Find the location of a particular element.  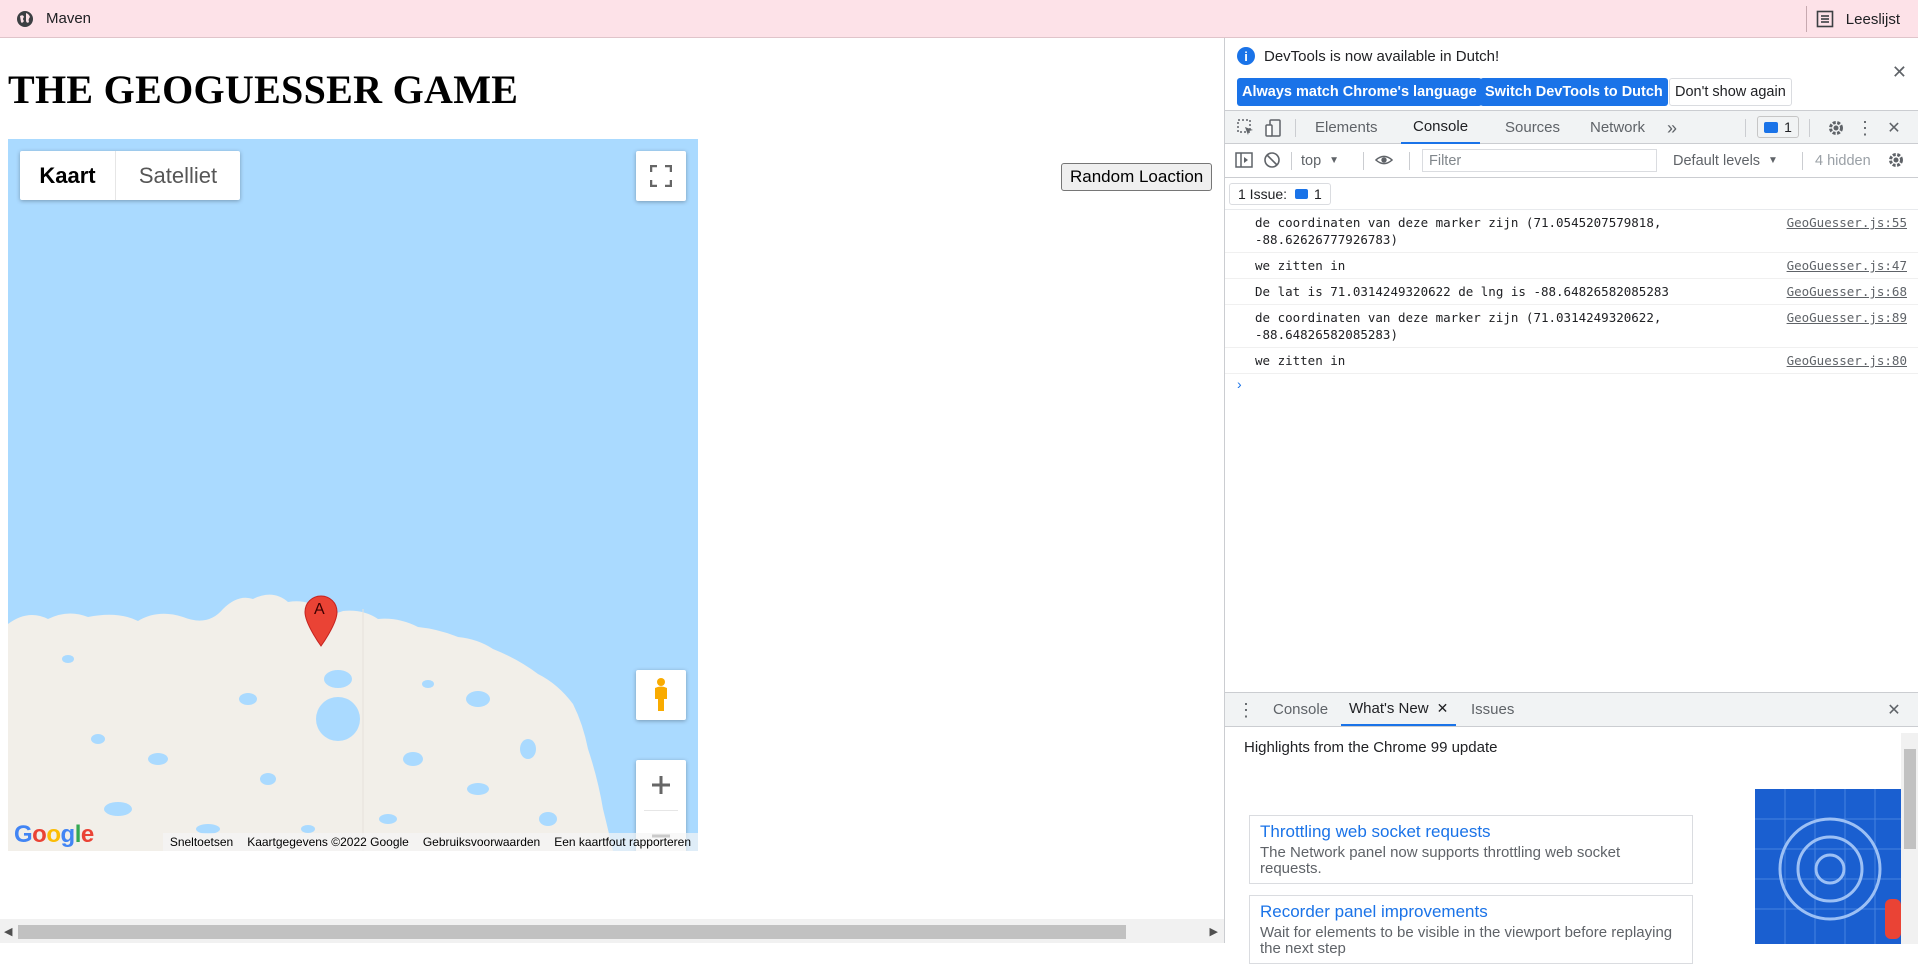

zoom-in-button is located at coordinates (661, 785).